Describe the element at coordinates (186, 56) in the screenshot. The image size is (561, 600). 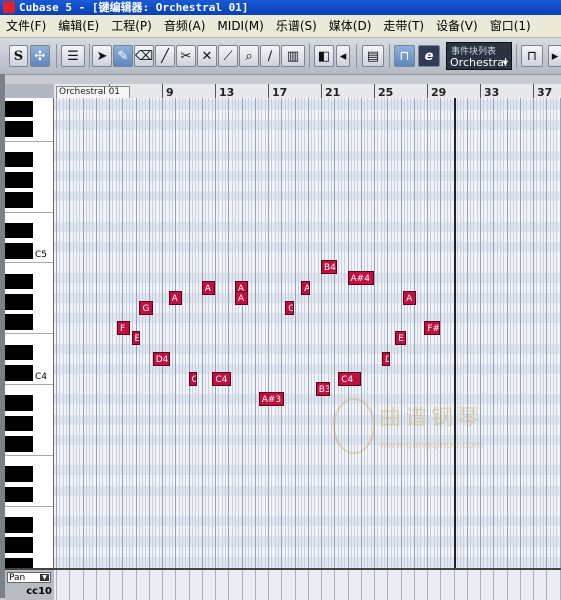
I see `split-tool-icon: ✂` at that location.